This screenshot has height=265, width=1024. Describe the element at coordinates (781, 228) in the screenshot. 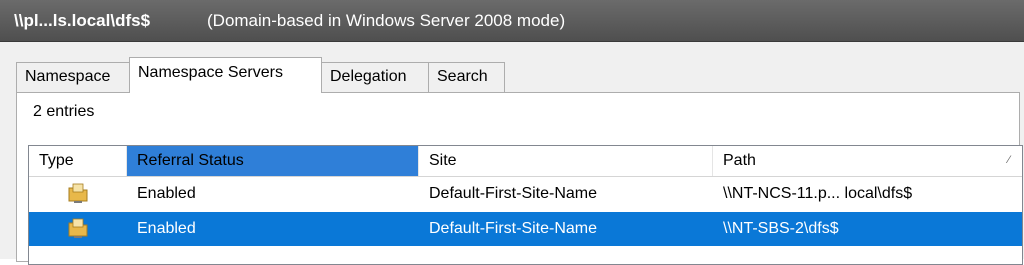

I see `path-cell: \\NT-SBS-2\dfs$` at that location.